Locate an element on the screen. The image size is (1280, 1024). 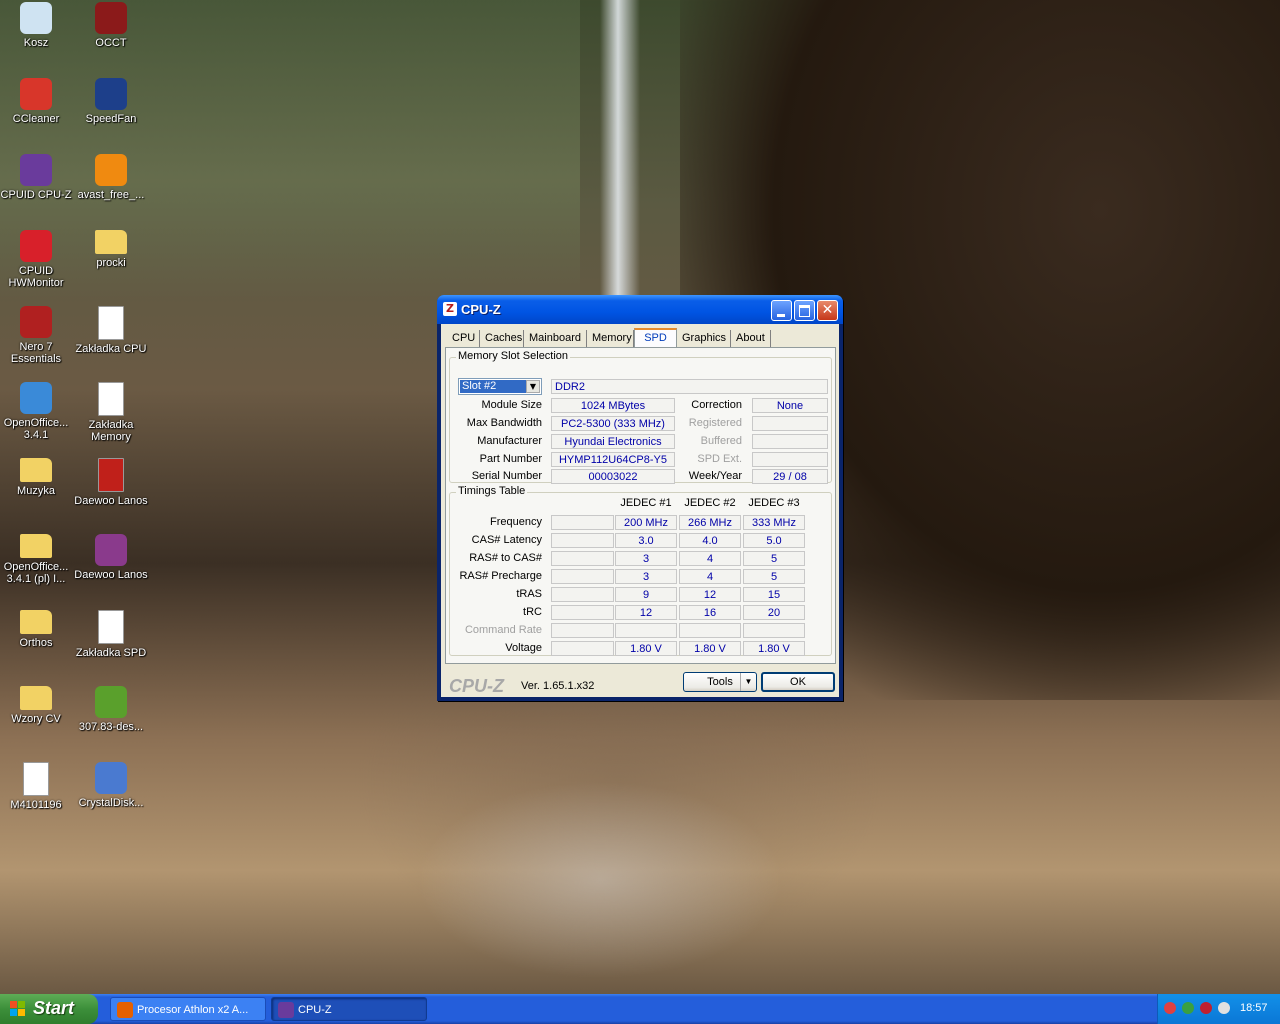
timings-cell: 12 is located at coordinates (646, 612).